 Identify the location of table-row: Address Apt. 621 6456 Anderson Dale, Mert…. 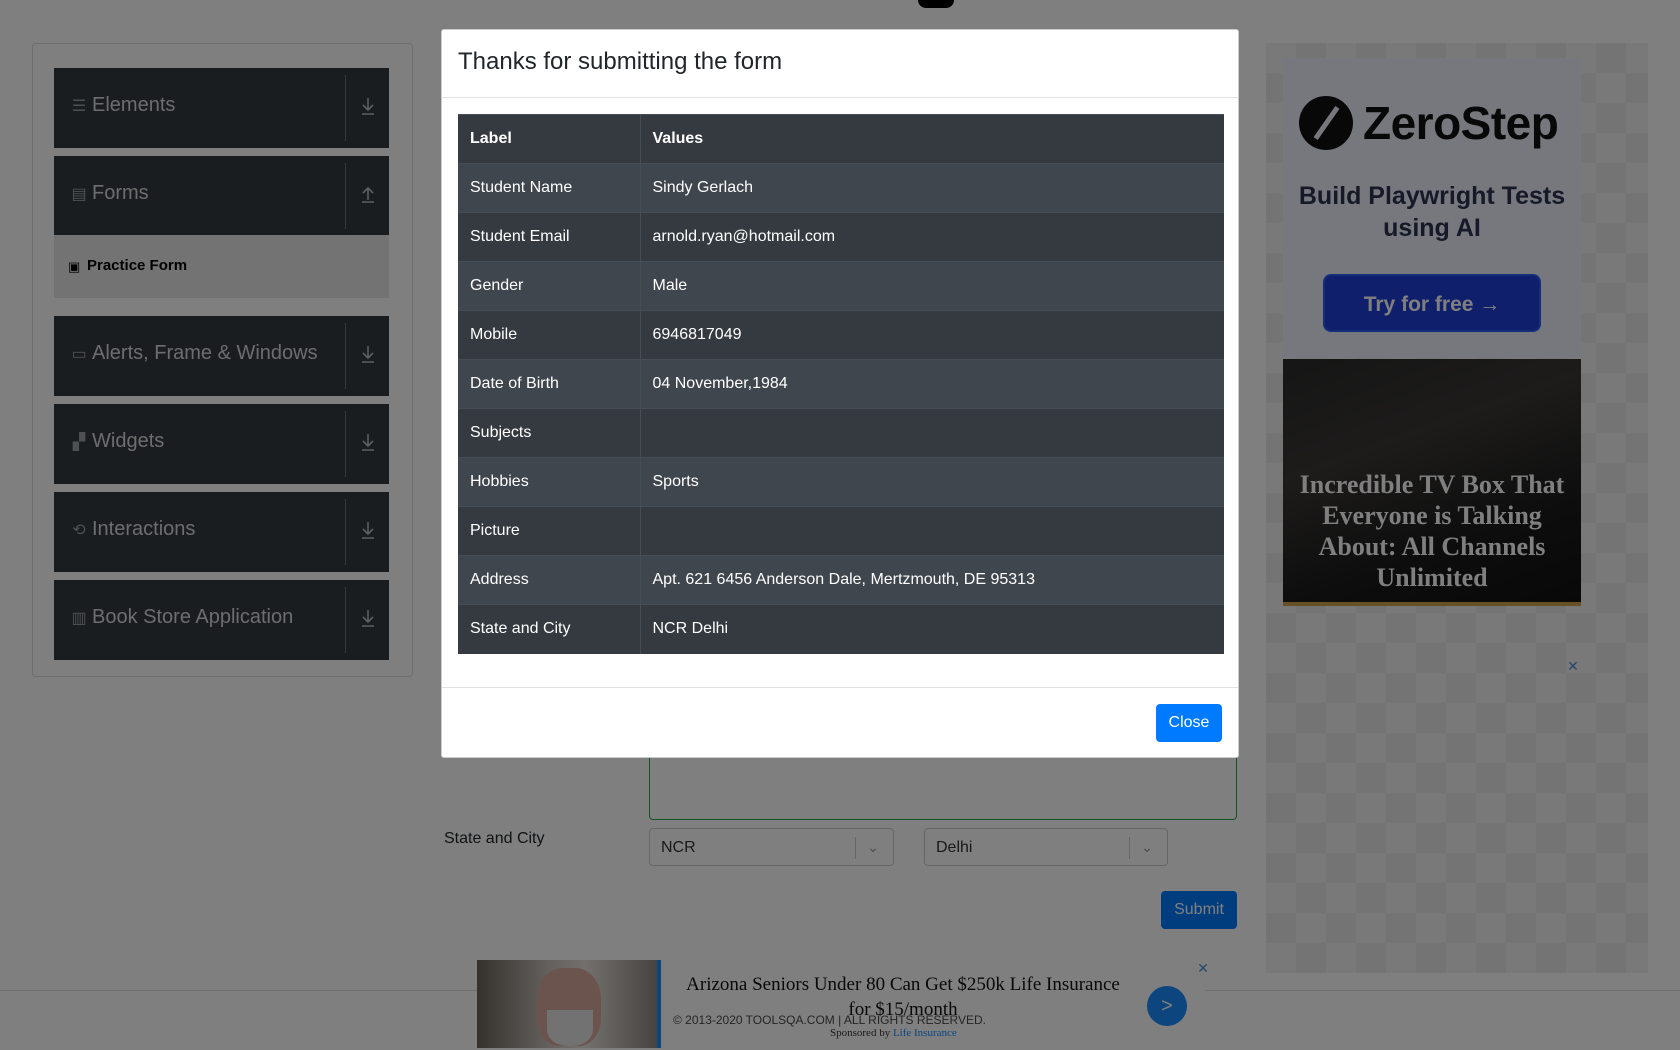
(841, 580).